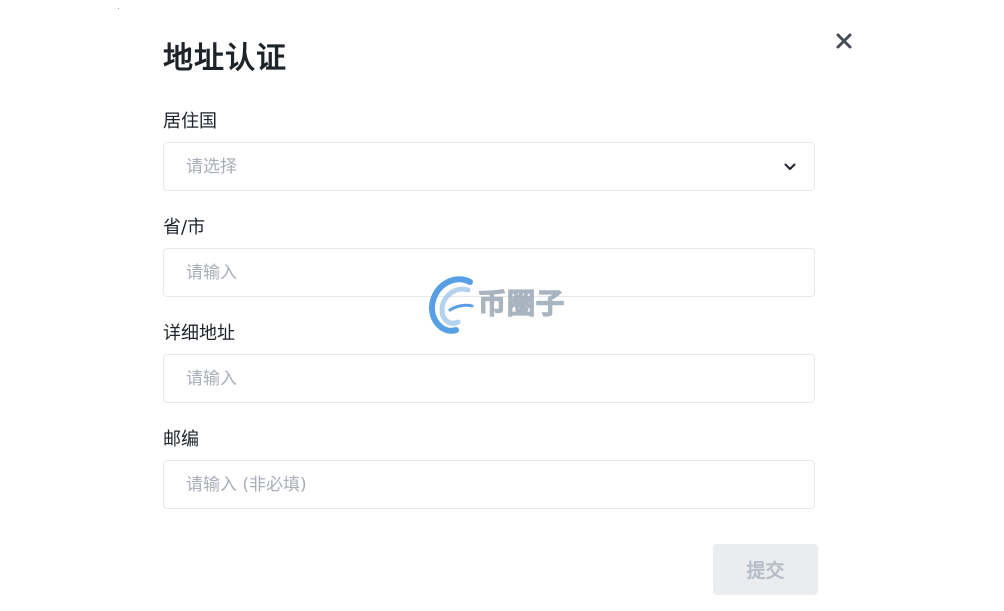  I want to click on country-select: 请选择, so click(489, 166).